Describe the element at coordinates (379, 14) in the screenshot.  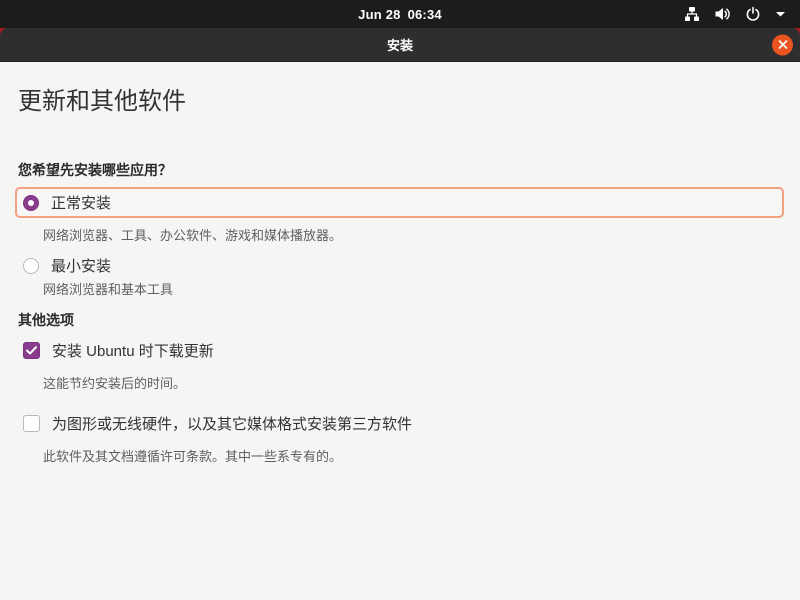
I see `clock-date: Jun 28` at that location.